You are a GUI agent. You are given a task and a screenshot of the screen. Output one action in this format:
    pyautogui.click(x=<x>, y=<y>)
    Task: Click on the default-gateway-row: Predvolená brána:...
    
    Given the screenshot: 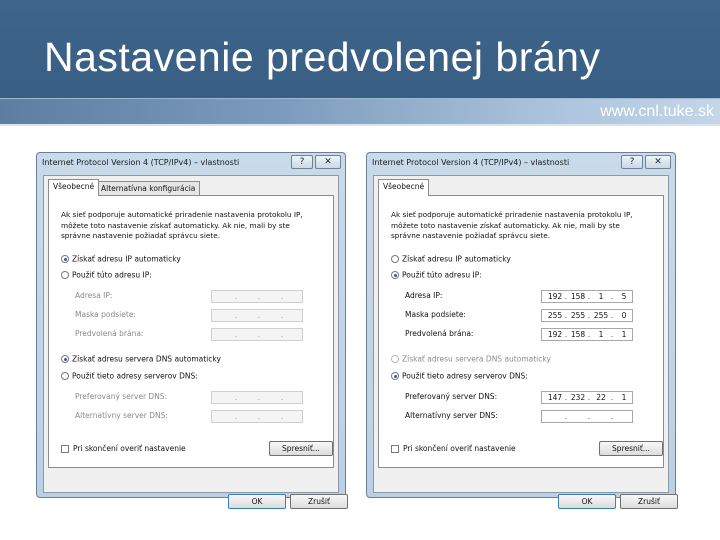 What is the action you would take?
    pyautogui.click(x=205, y=334)
    